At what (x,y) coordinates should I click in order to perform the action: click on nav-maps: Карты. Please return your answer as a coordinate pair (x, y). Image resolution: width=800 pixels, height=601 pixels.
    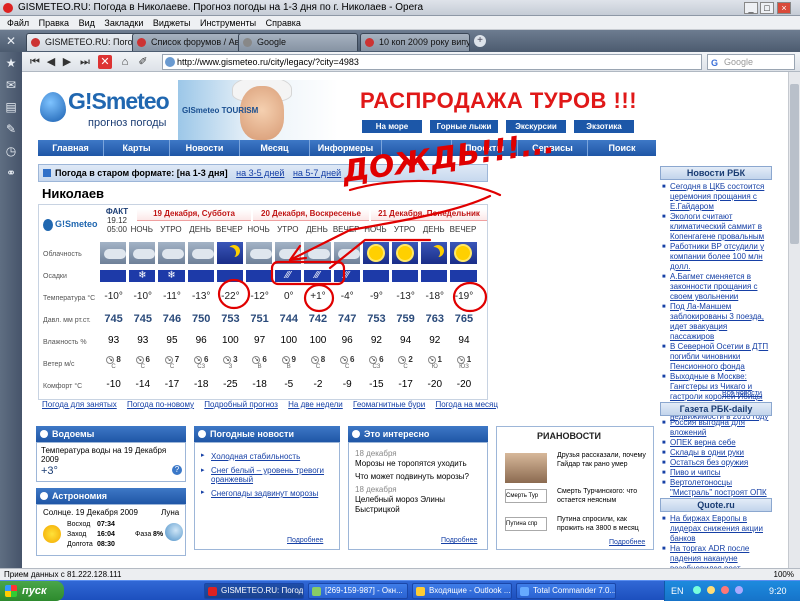
    Looking at the image, I should click on (137, 148).